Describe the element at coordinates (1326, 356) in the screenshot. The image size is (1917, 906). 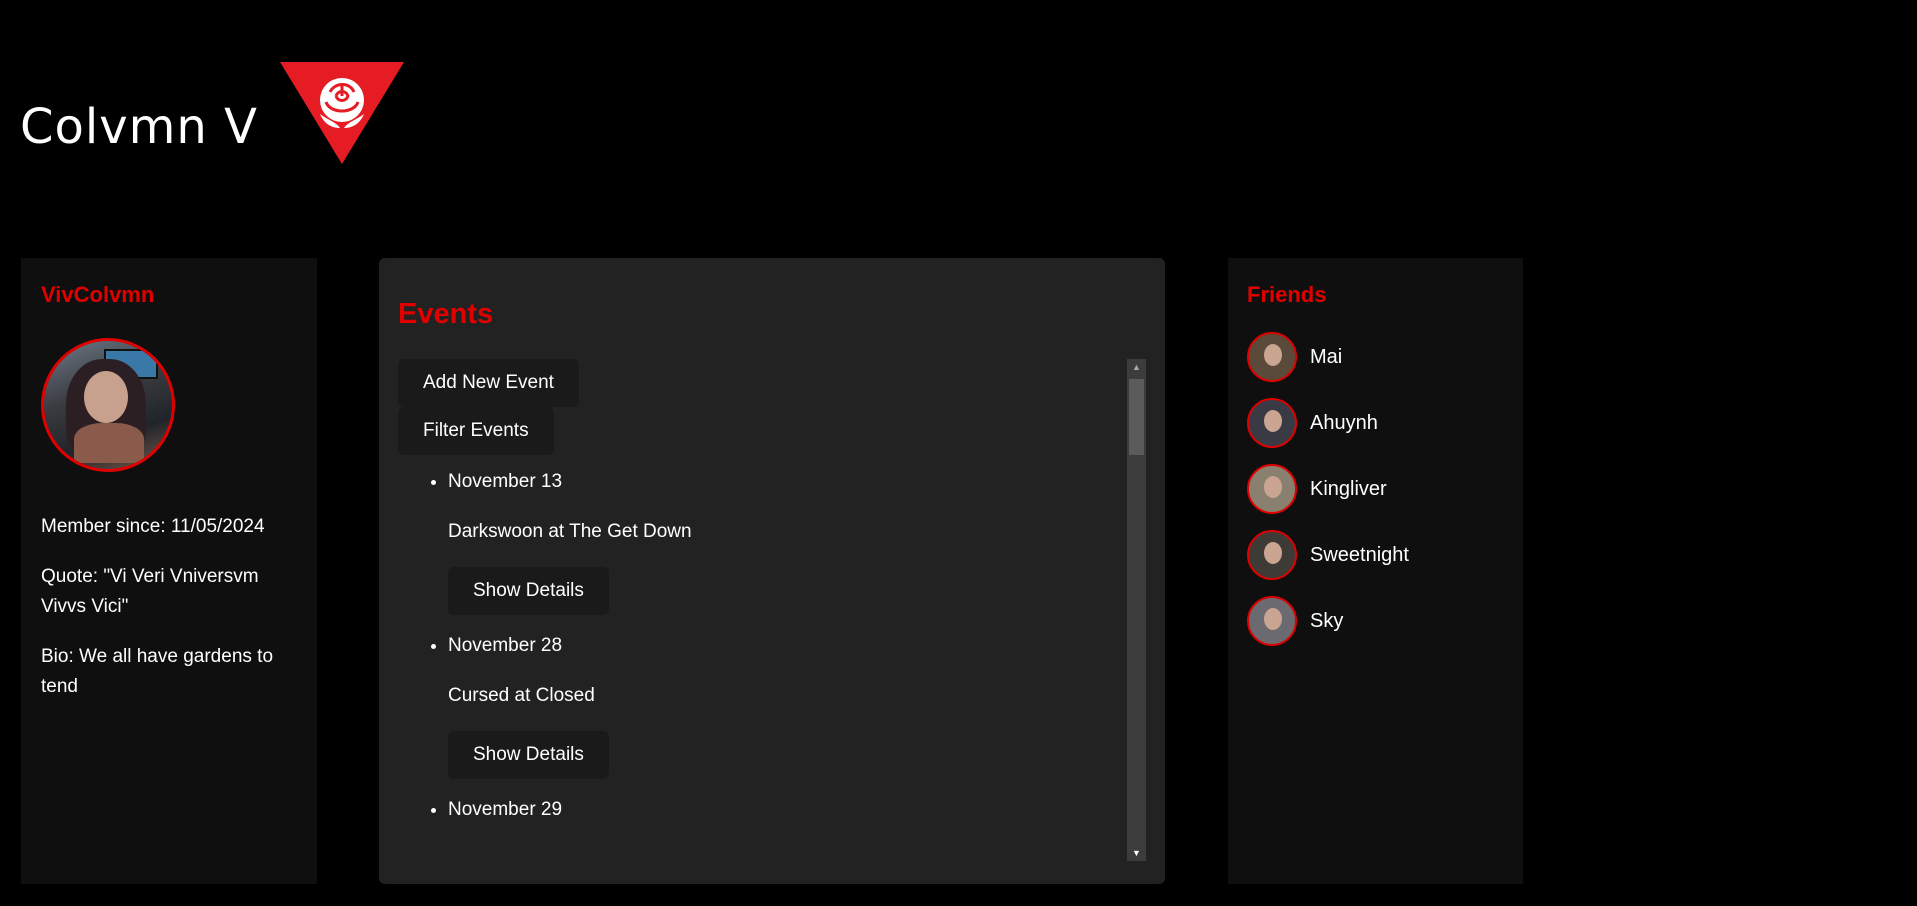
I see `friend-name: Mai` at that location.